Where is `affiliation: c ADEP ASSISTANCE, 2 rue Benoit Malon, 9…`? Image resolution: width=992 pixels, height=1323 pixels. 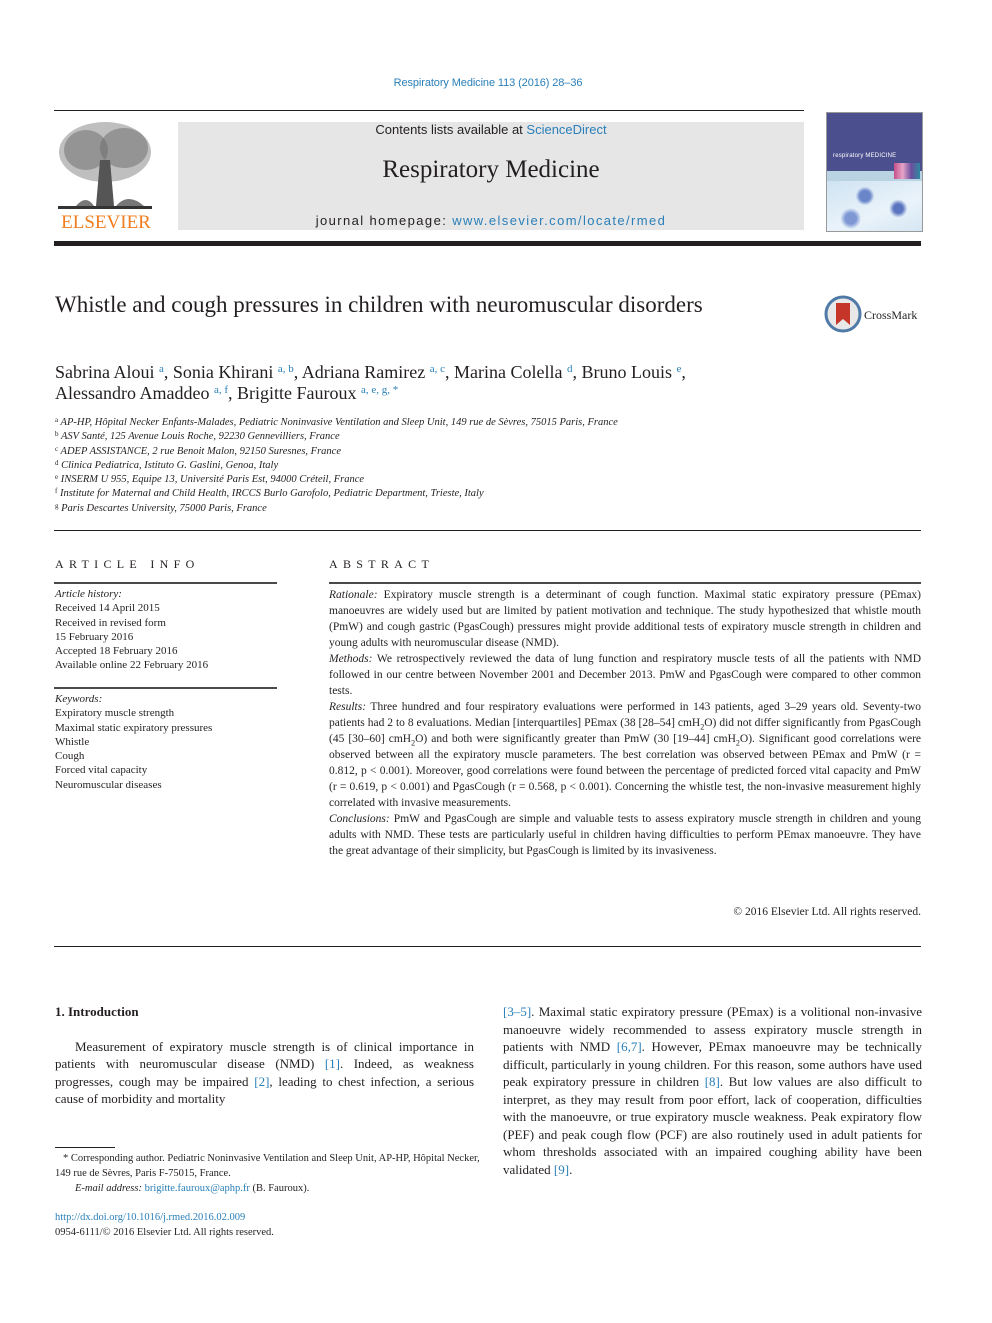 affiliation: c ADEP ASSISTANCE, 2 rue Benoit Malon, 9… is located at coordinates (198, 450).